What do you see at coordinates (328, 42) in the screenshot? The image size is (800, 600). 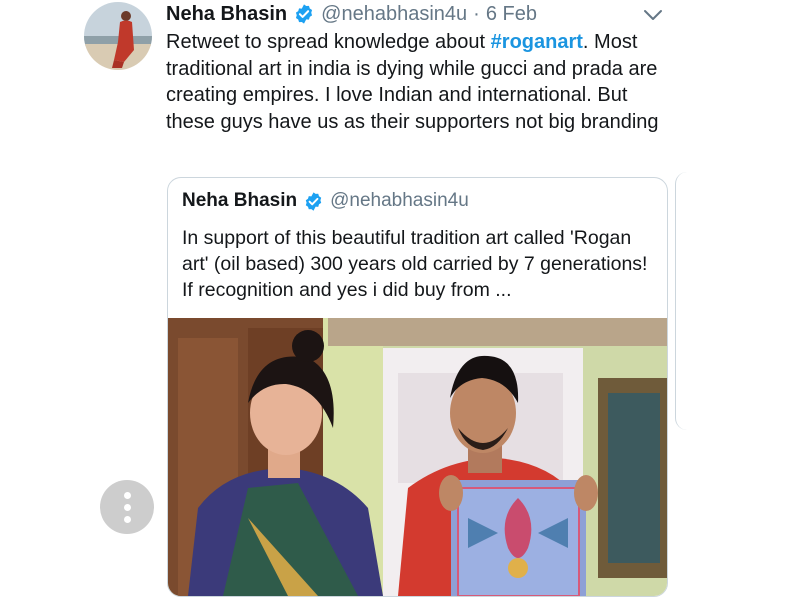 I see `tweet-text-start: Retweet to spread knowledge about` at bounding box center [328, 42].